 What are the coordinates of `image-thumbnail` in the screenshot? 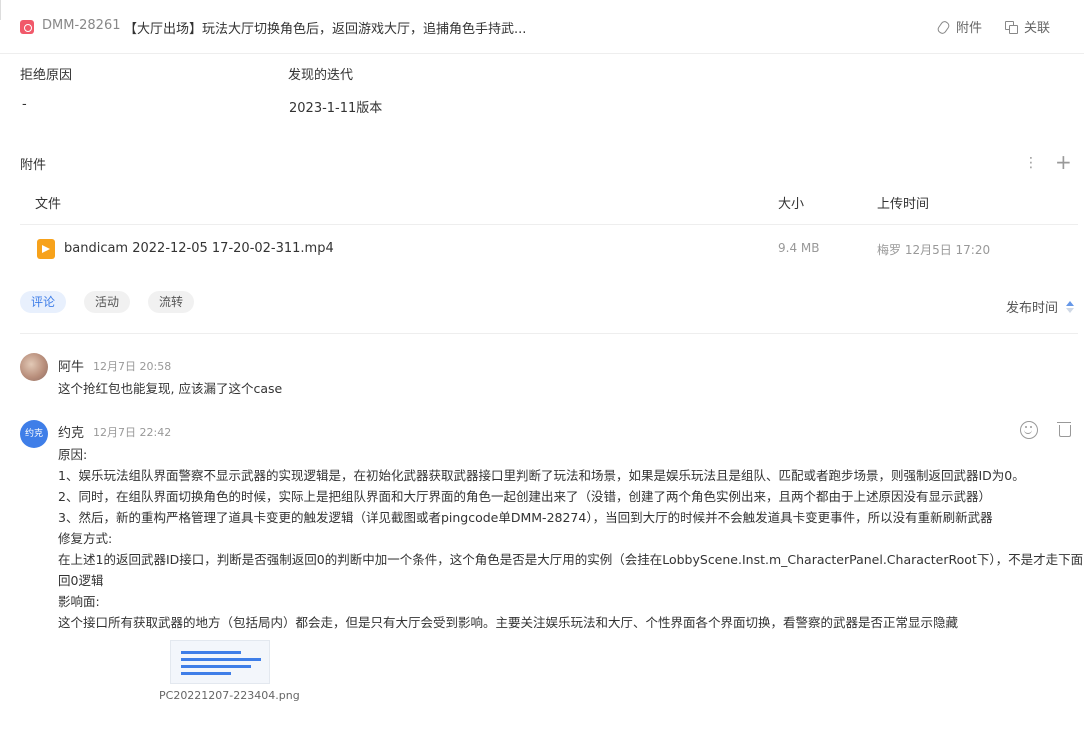 It's located at (220, 662).